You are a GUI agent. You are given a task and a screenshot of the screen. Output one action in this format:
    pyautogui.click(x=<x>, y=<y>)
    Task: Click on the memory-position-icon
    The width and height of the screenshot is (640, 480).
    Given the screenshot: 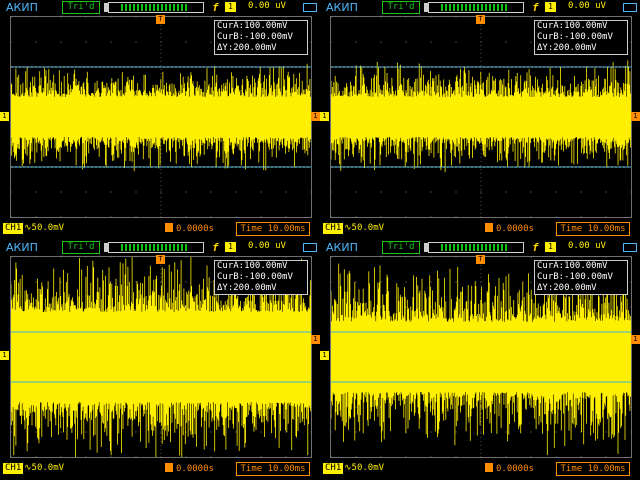 What is the action you would take?
    pyautogui.click(x=426, y=247)
    